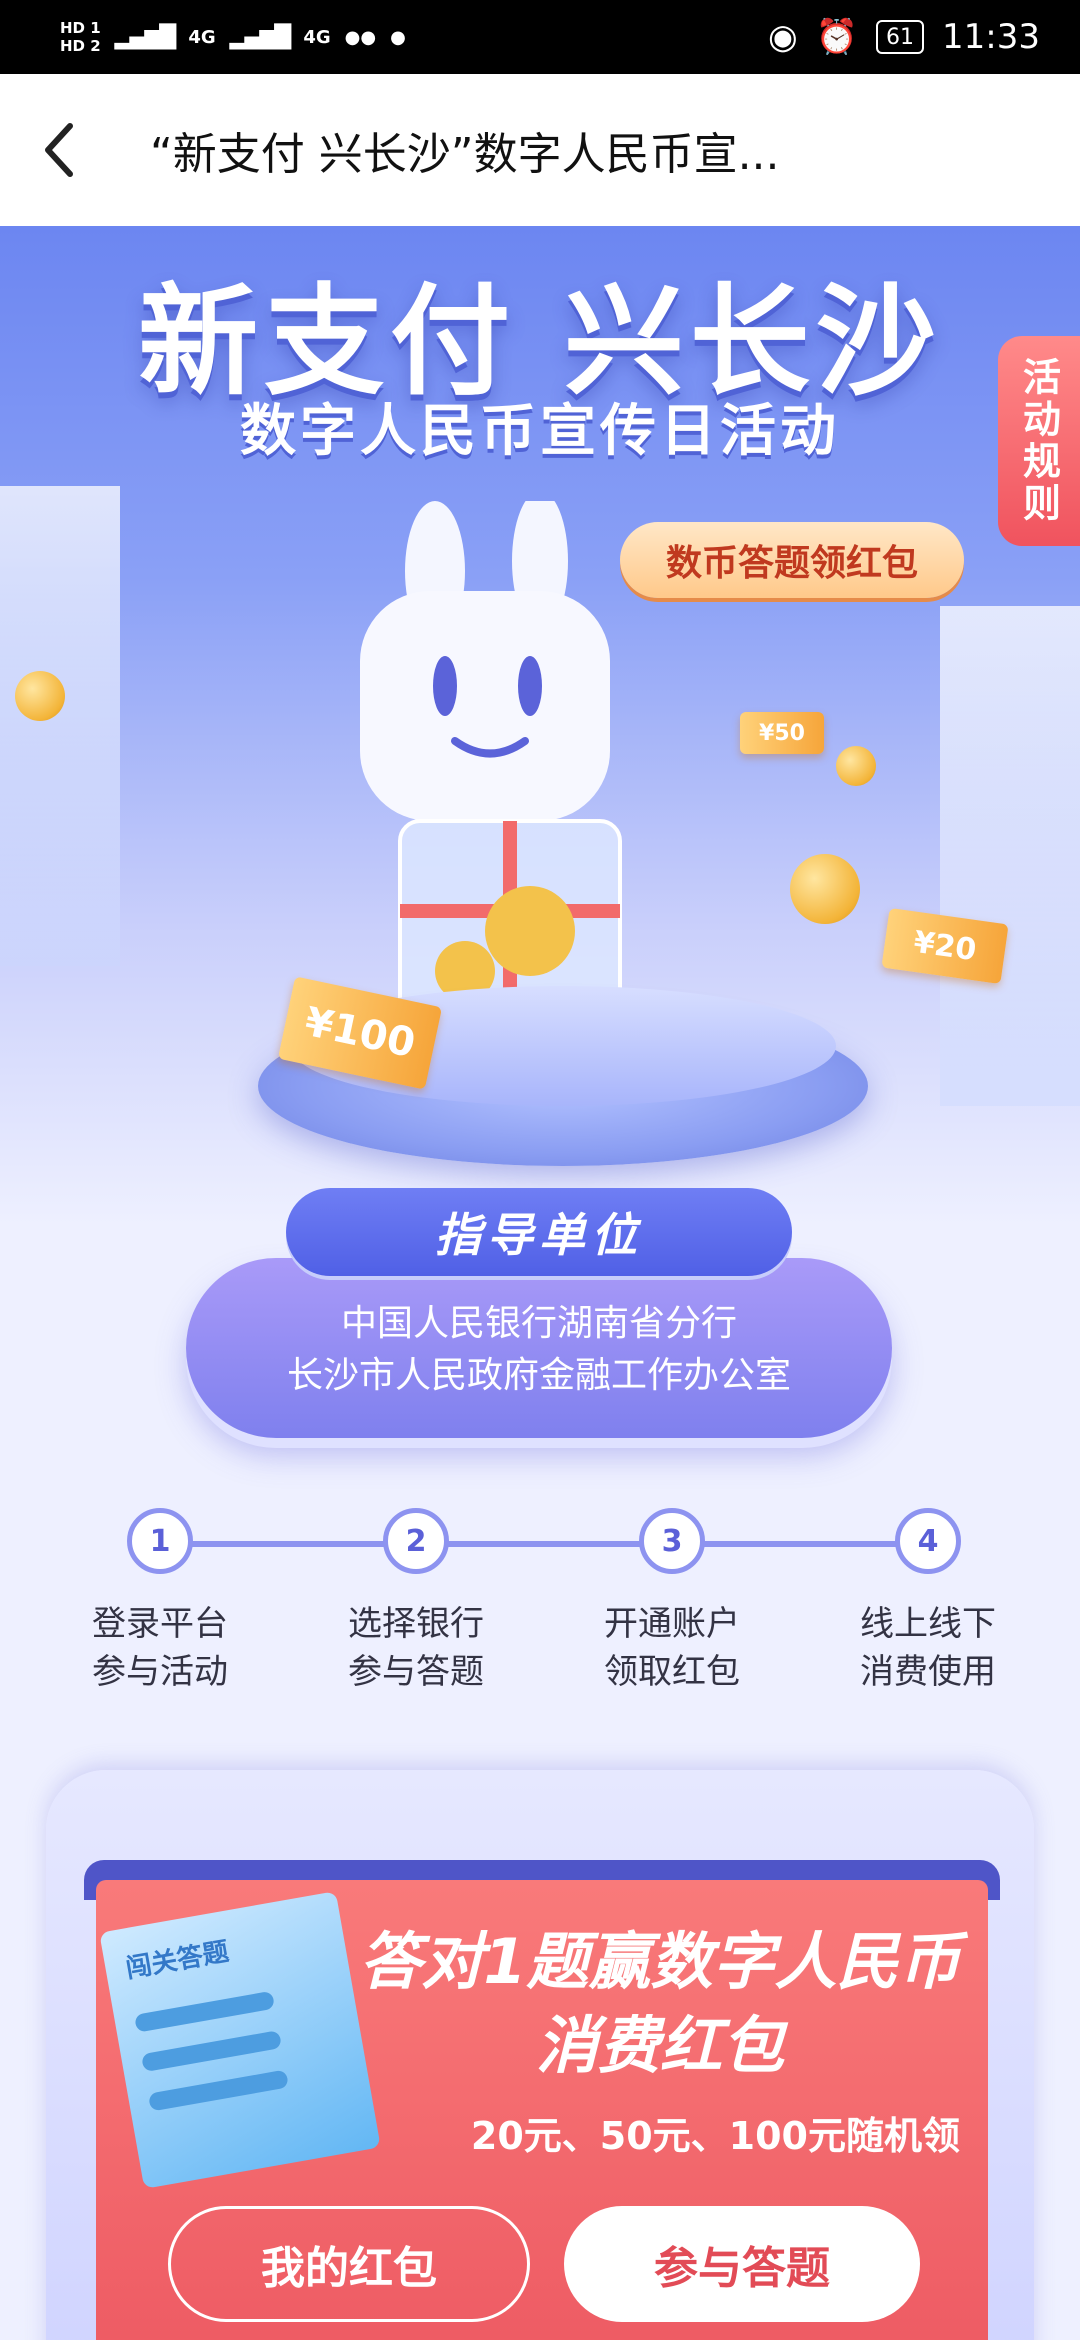  Describe the element at coordinates (672, 1648) in the screenshot. I see `step-label: 开通账户 领取红包` at that location.